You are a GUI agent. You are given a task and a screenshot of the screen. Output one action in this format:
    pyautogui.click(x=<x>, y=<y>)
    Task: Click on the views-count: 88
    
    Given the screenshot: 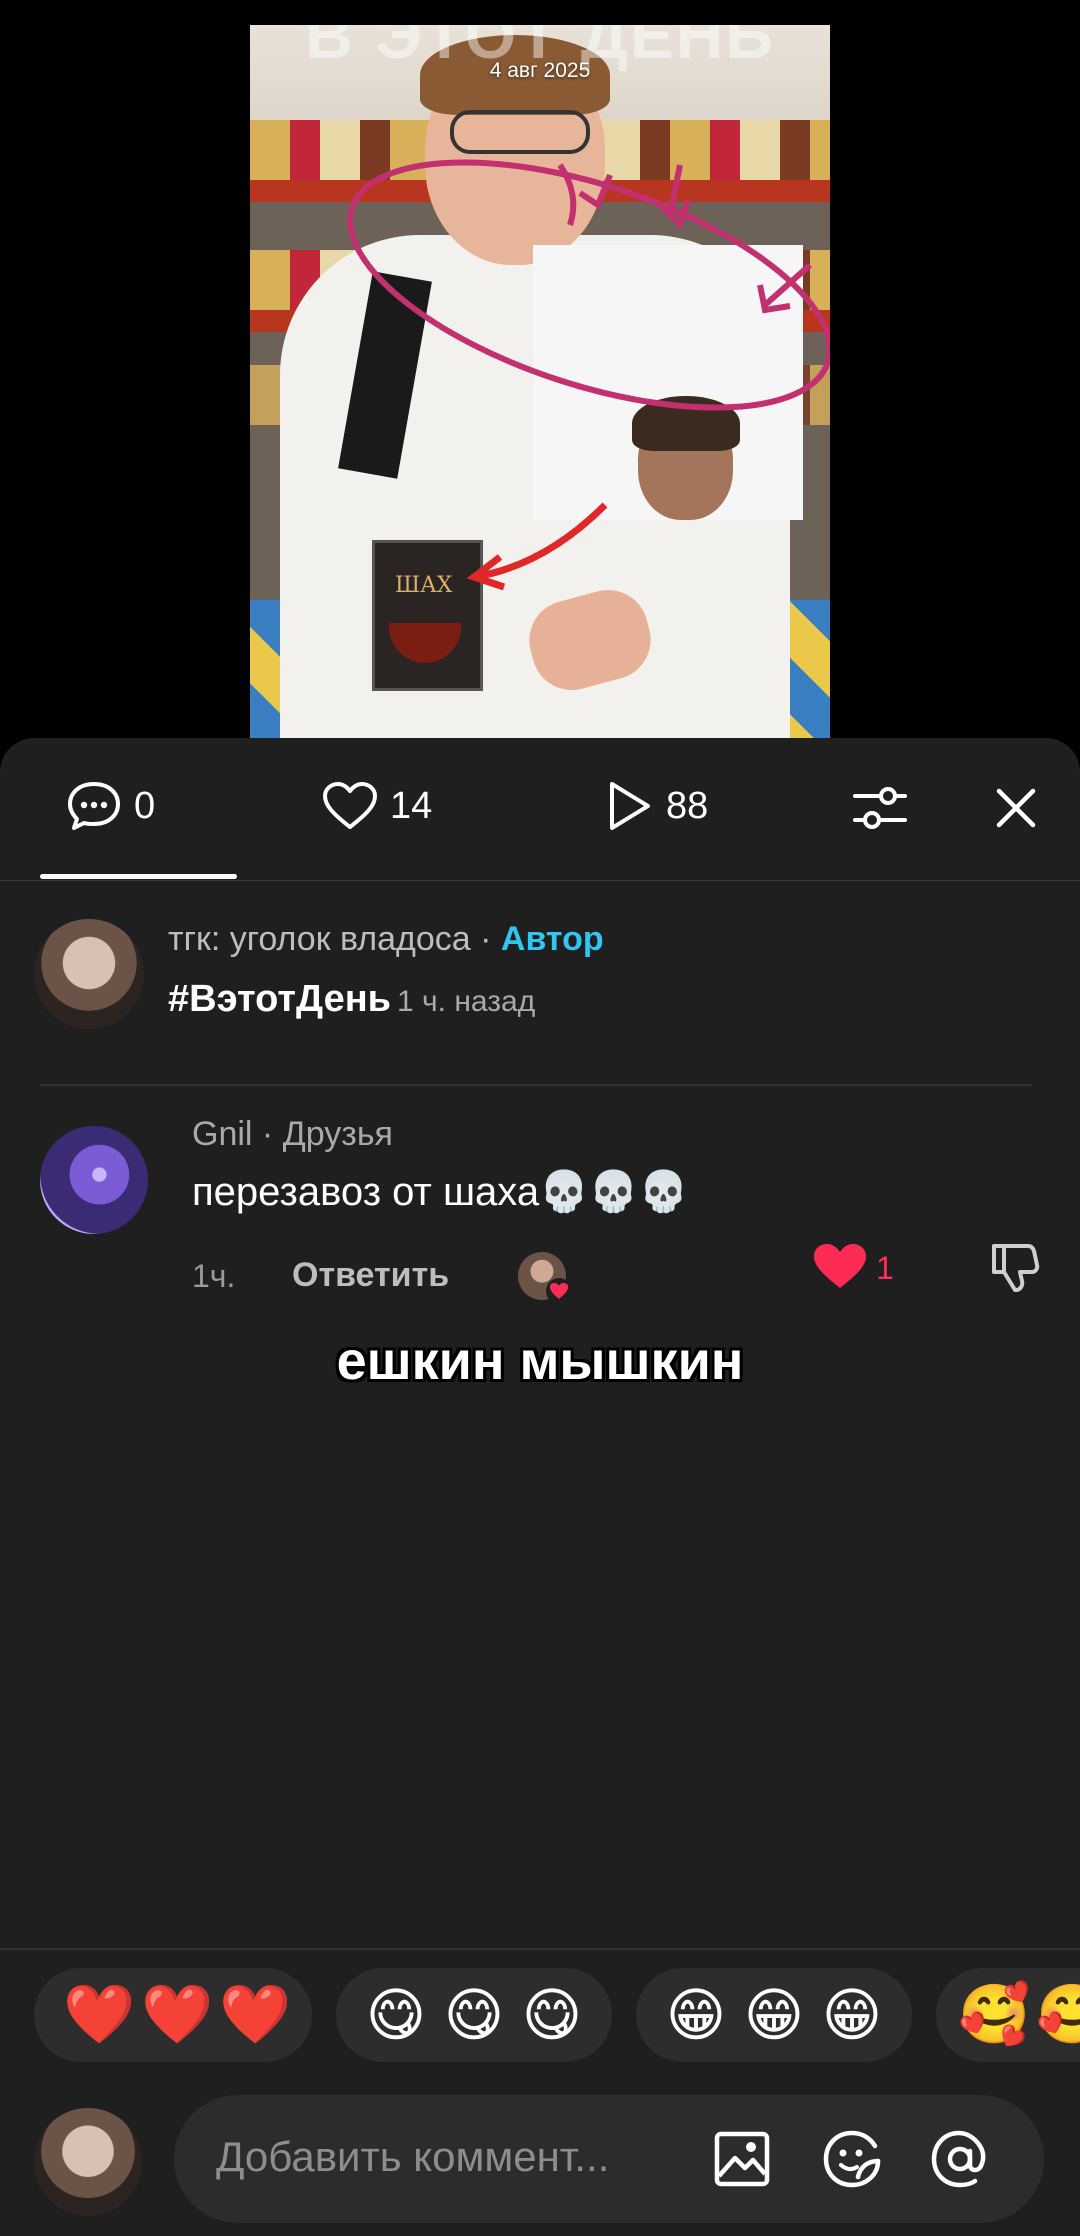 What is the action you would take?
    pyautogui.click(x=687, y=805)
    